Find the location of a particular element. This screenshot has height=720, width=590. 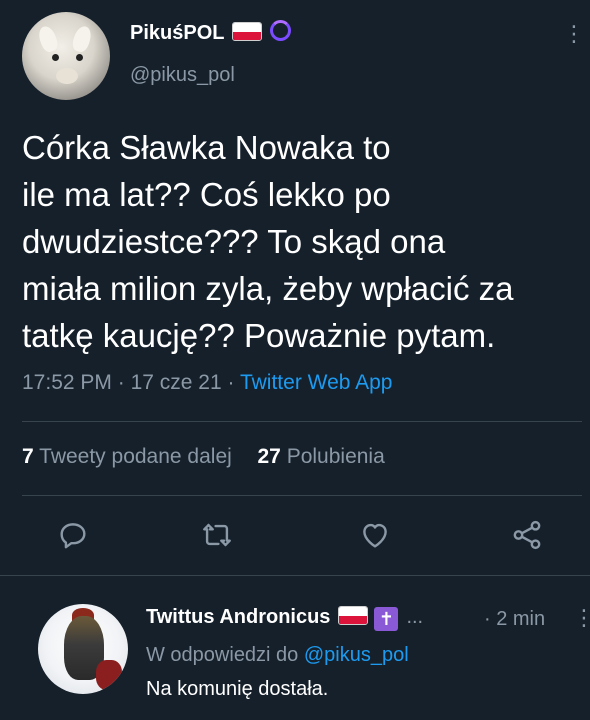

reply-time: · 2 min is located at coordinates (514, 619).